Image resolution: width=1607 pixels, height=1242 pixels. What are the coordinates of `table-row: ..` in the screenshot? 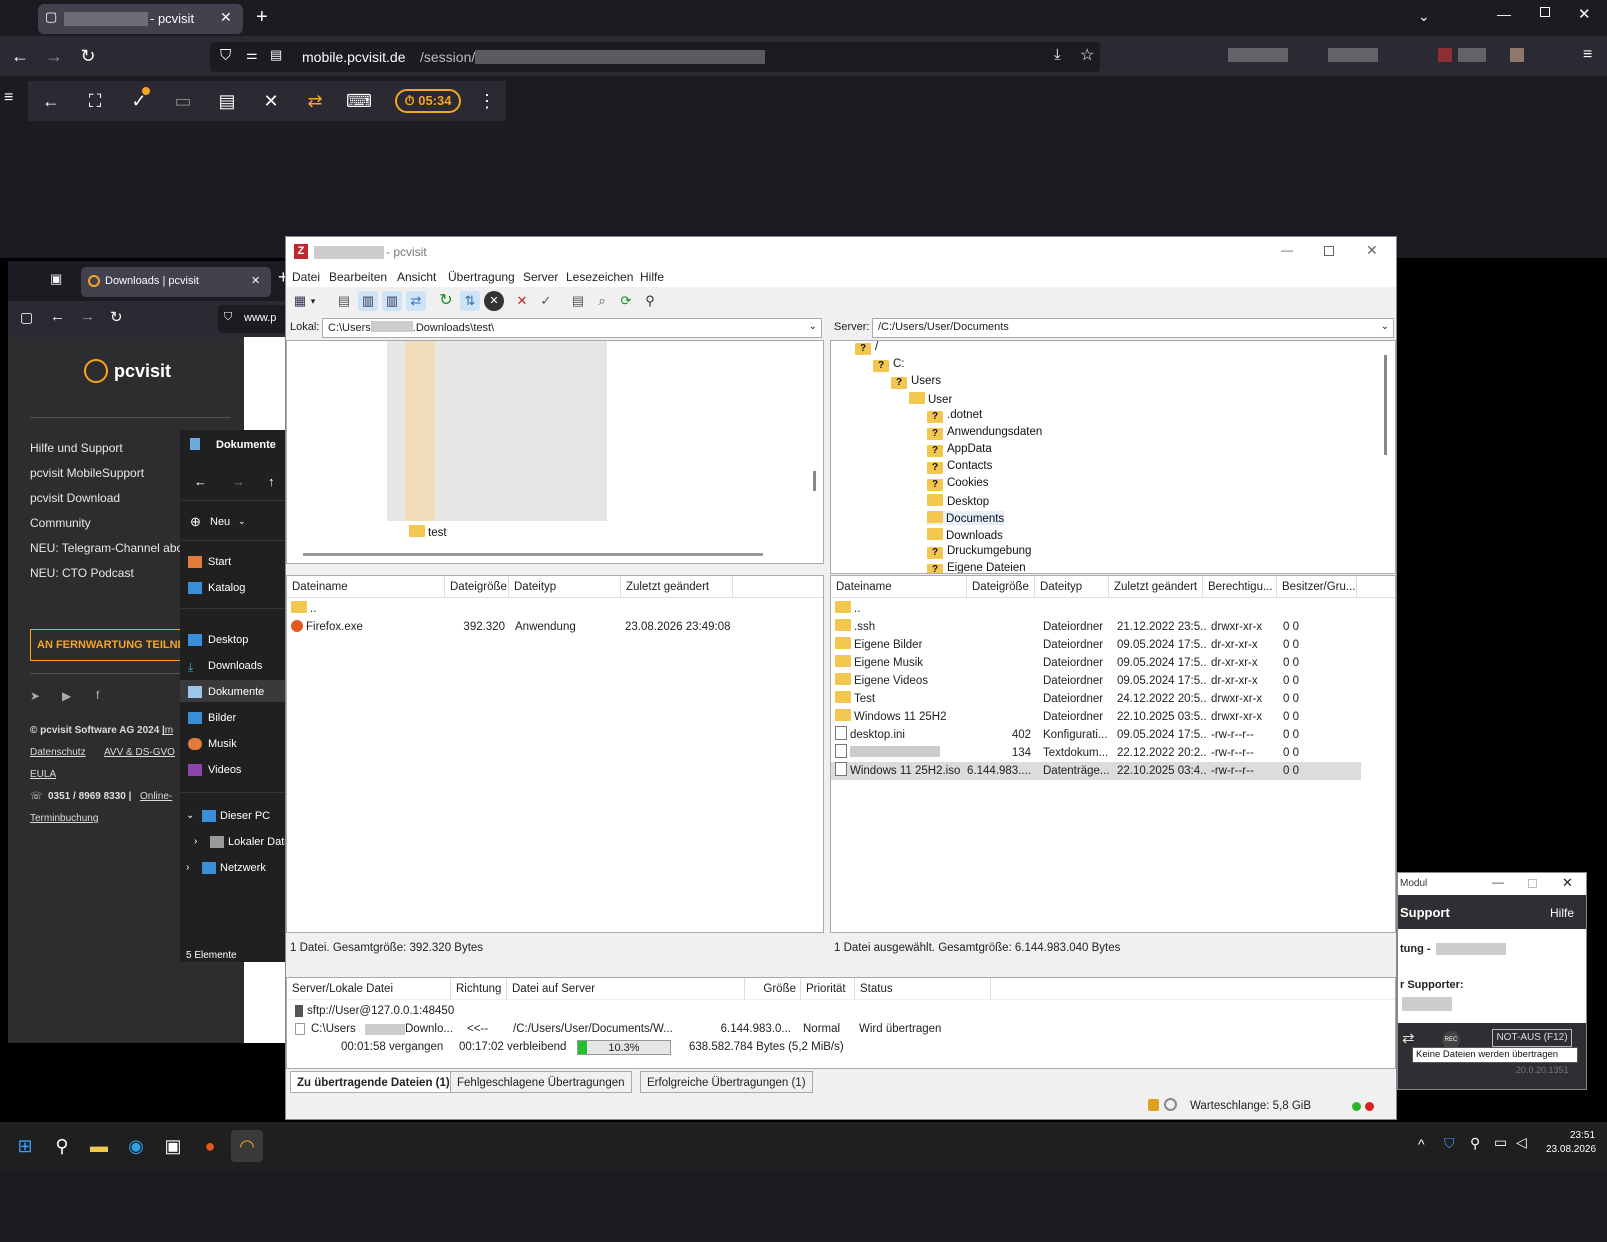 It's located at (555, 609).